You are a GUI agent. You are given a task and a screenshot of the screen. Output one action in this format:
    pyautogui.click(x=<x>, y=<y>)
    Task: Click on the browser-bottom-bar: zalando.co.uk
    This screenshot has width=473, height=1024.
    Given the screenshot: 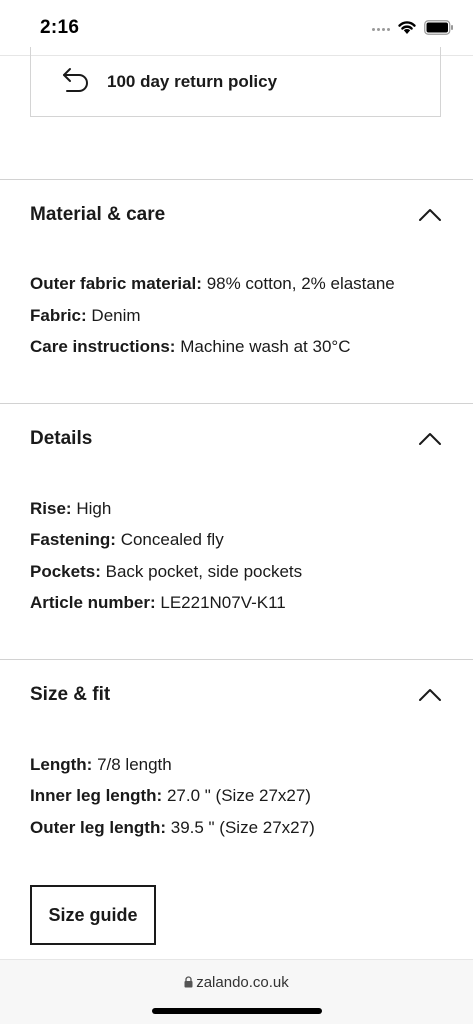 What is the action you would take?
    pyautogui.click(x=236, y=991)
    